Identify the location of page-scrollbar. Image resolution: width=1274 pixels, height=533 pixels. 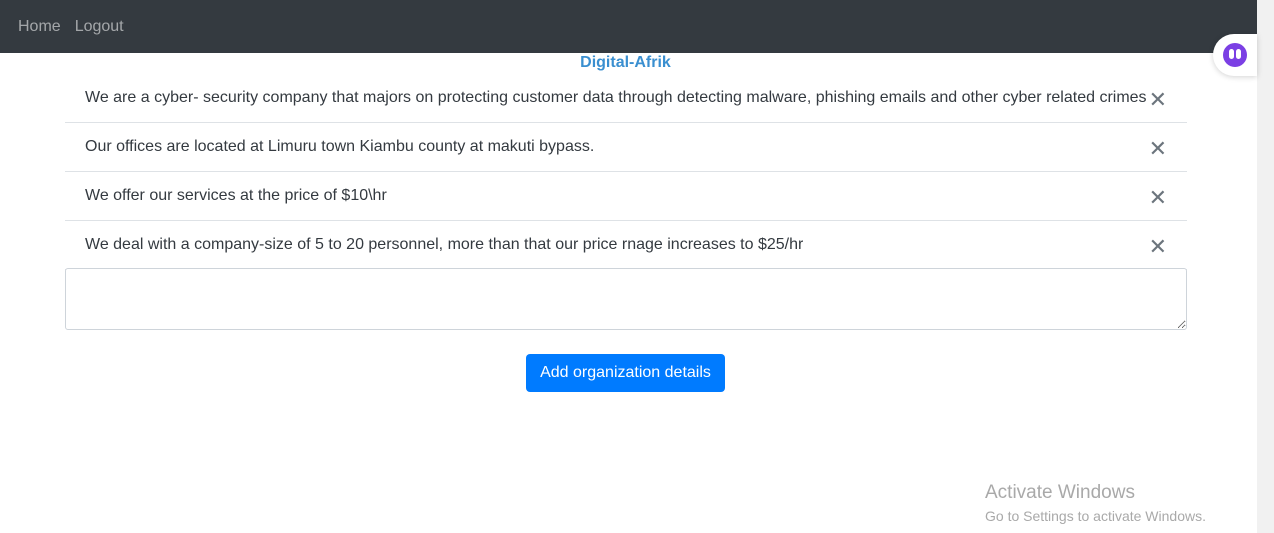
(1265, 266).